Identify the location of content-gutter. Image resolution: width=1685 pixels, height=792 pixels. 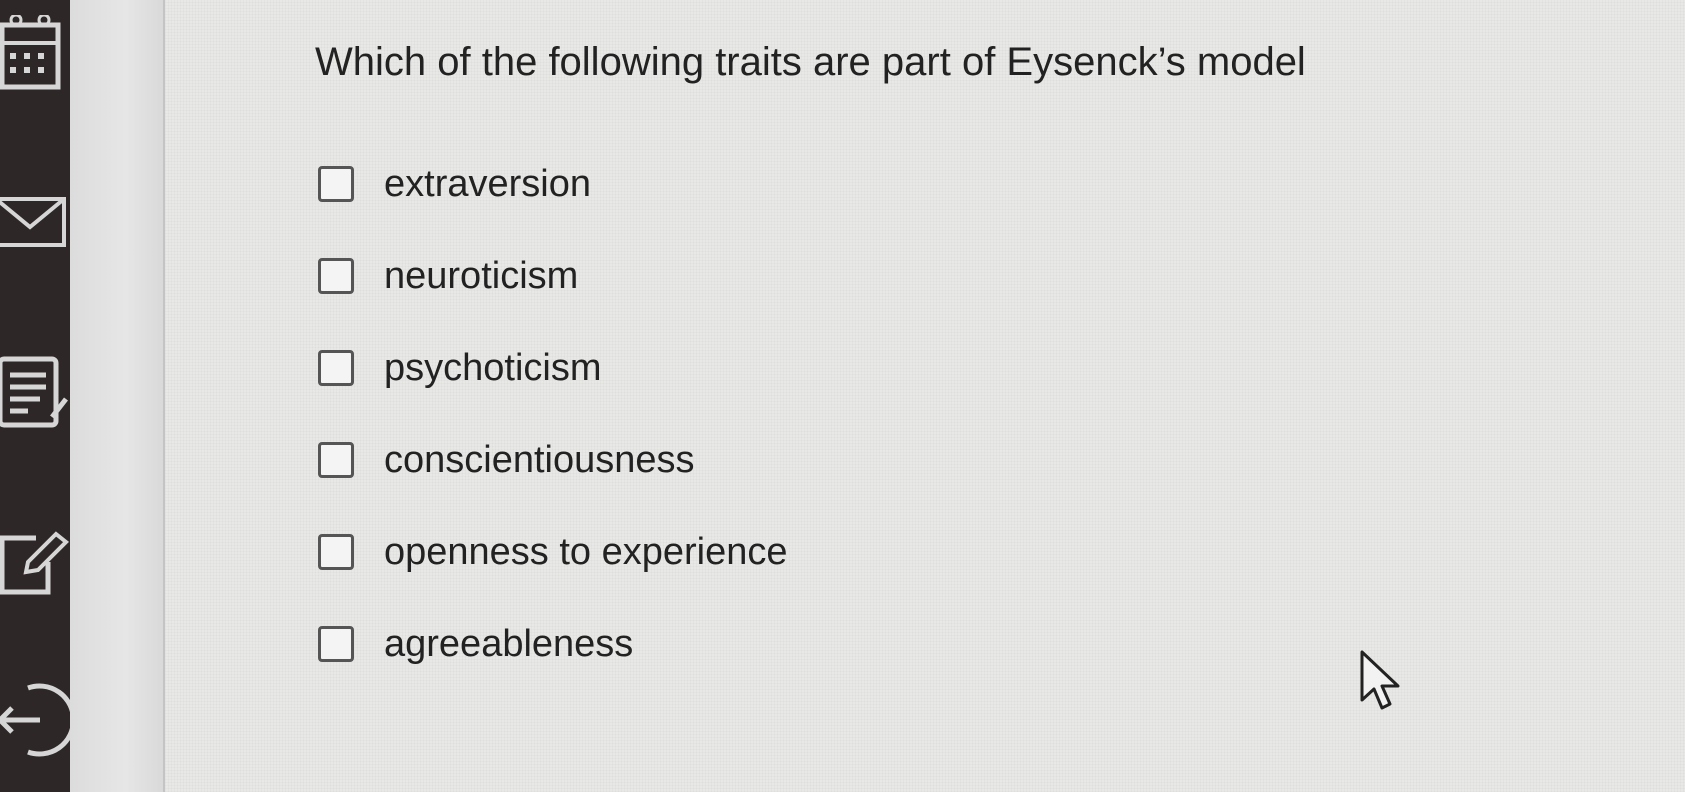
(117, 396).